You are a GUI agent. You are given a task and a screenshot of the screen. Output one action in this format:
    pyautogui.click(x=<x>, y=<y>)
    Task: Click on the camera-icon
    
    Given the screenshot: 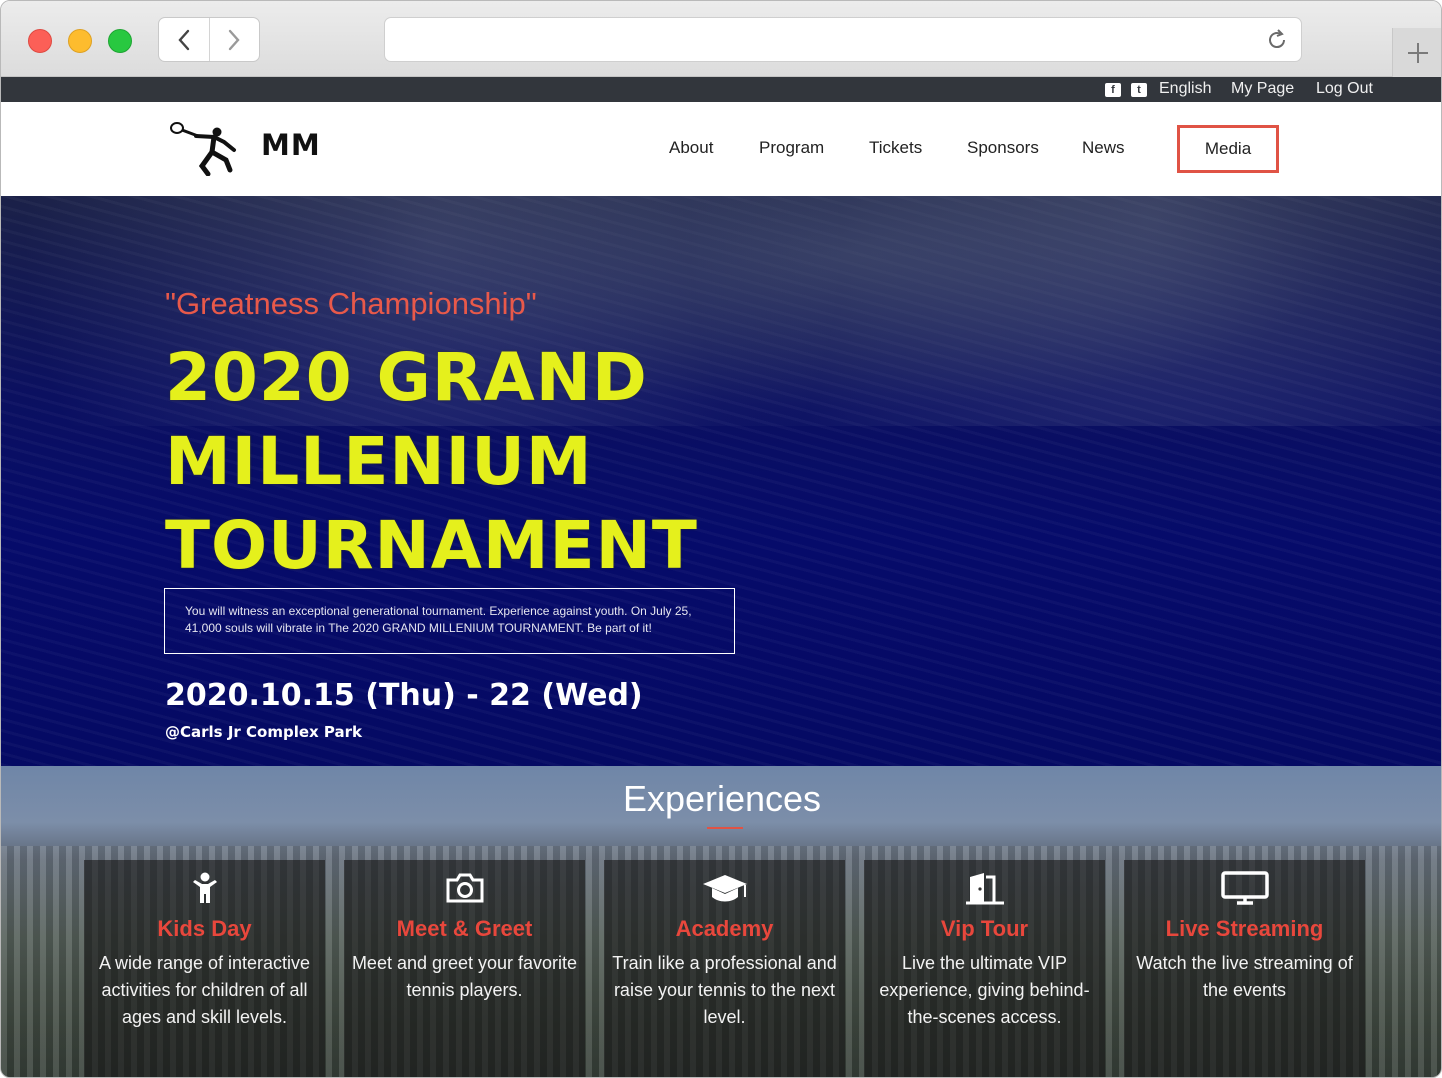 What is the action you would take?
    pyautogui.click(x=464, y=888)
    